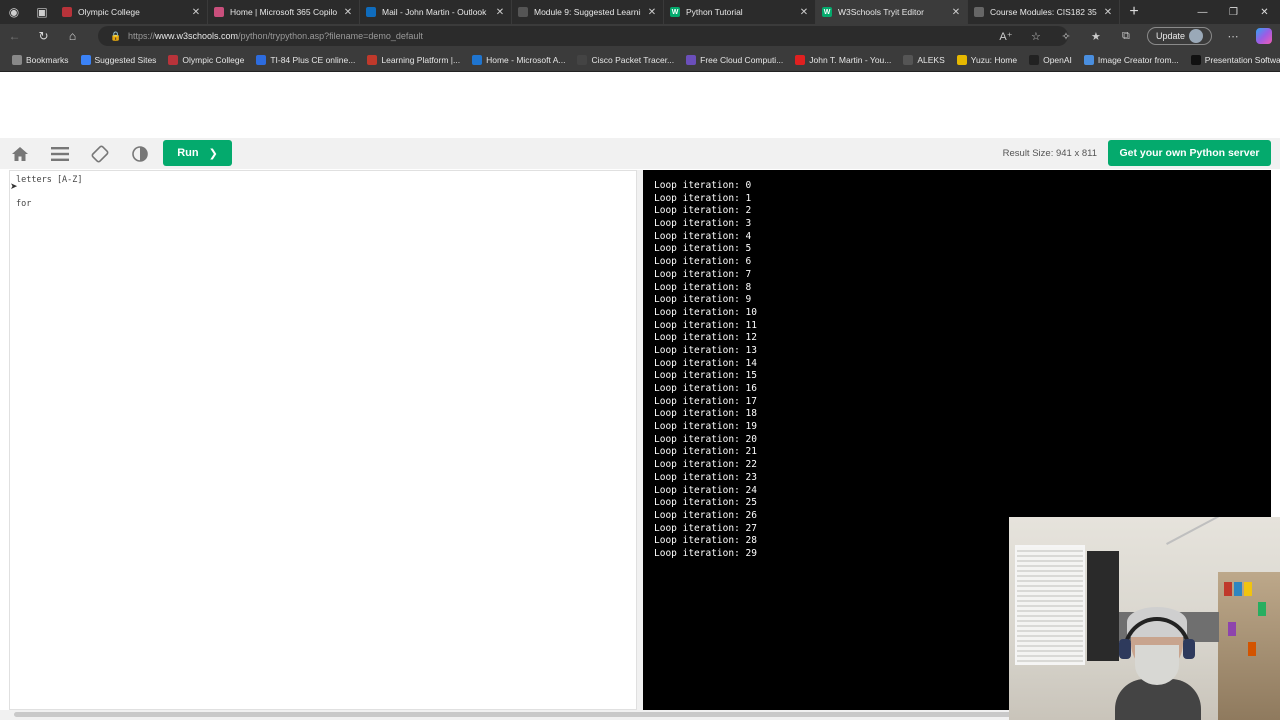  Describe the element at coordinates (1134, 12) in the screenshot. I see `new-tab-button: +` at that location.